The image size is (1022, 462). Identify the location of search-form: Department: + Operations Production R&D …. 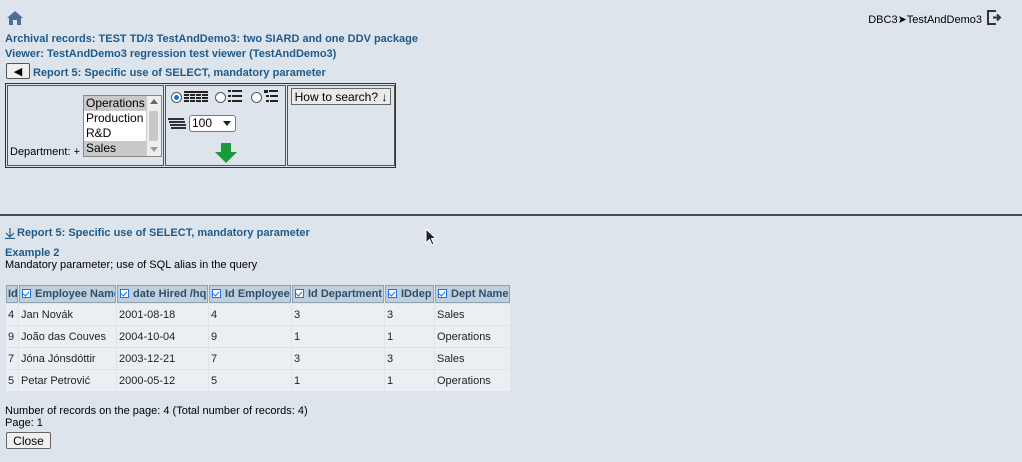
(200, 125).